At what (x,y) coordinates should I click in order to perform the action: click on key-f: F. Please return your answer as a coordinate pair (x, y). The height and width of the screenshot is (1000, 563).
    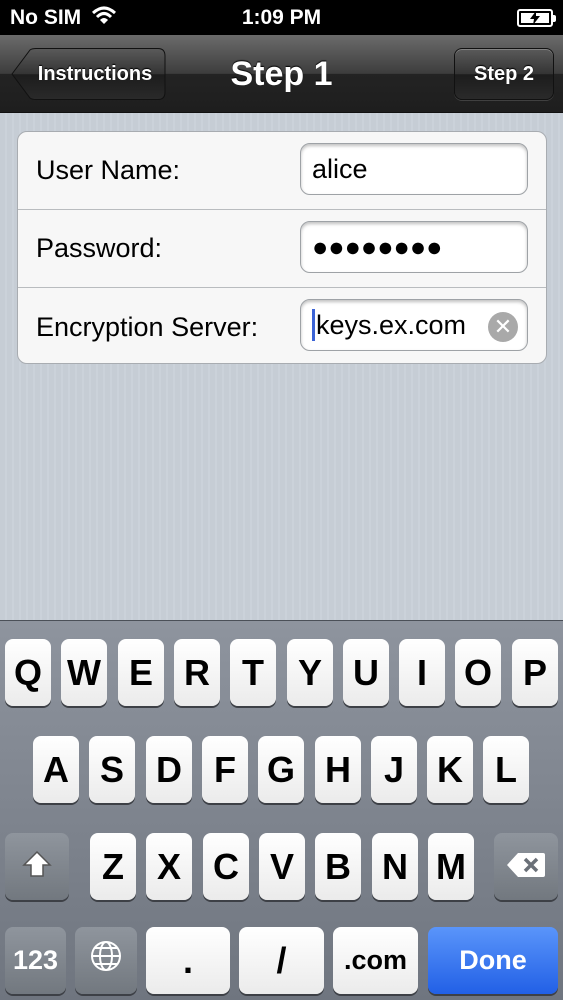
    Looking at the image, I should click on (225, 769).